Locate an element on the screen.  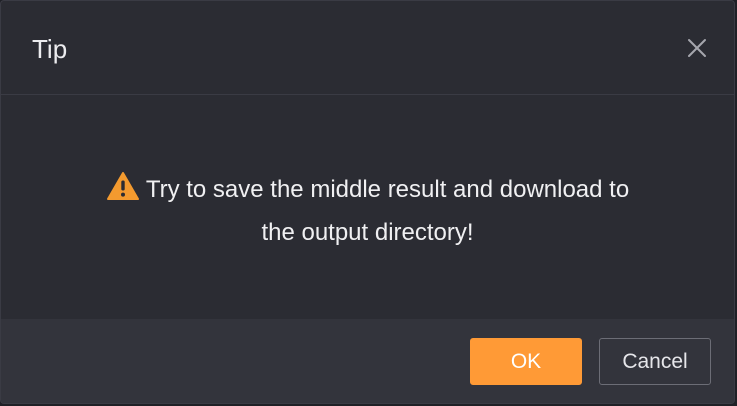
message-text-line-2: the output directory! is located at coordinates (367, 232).